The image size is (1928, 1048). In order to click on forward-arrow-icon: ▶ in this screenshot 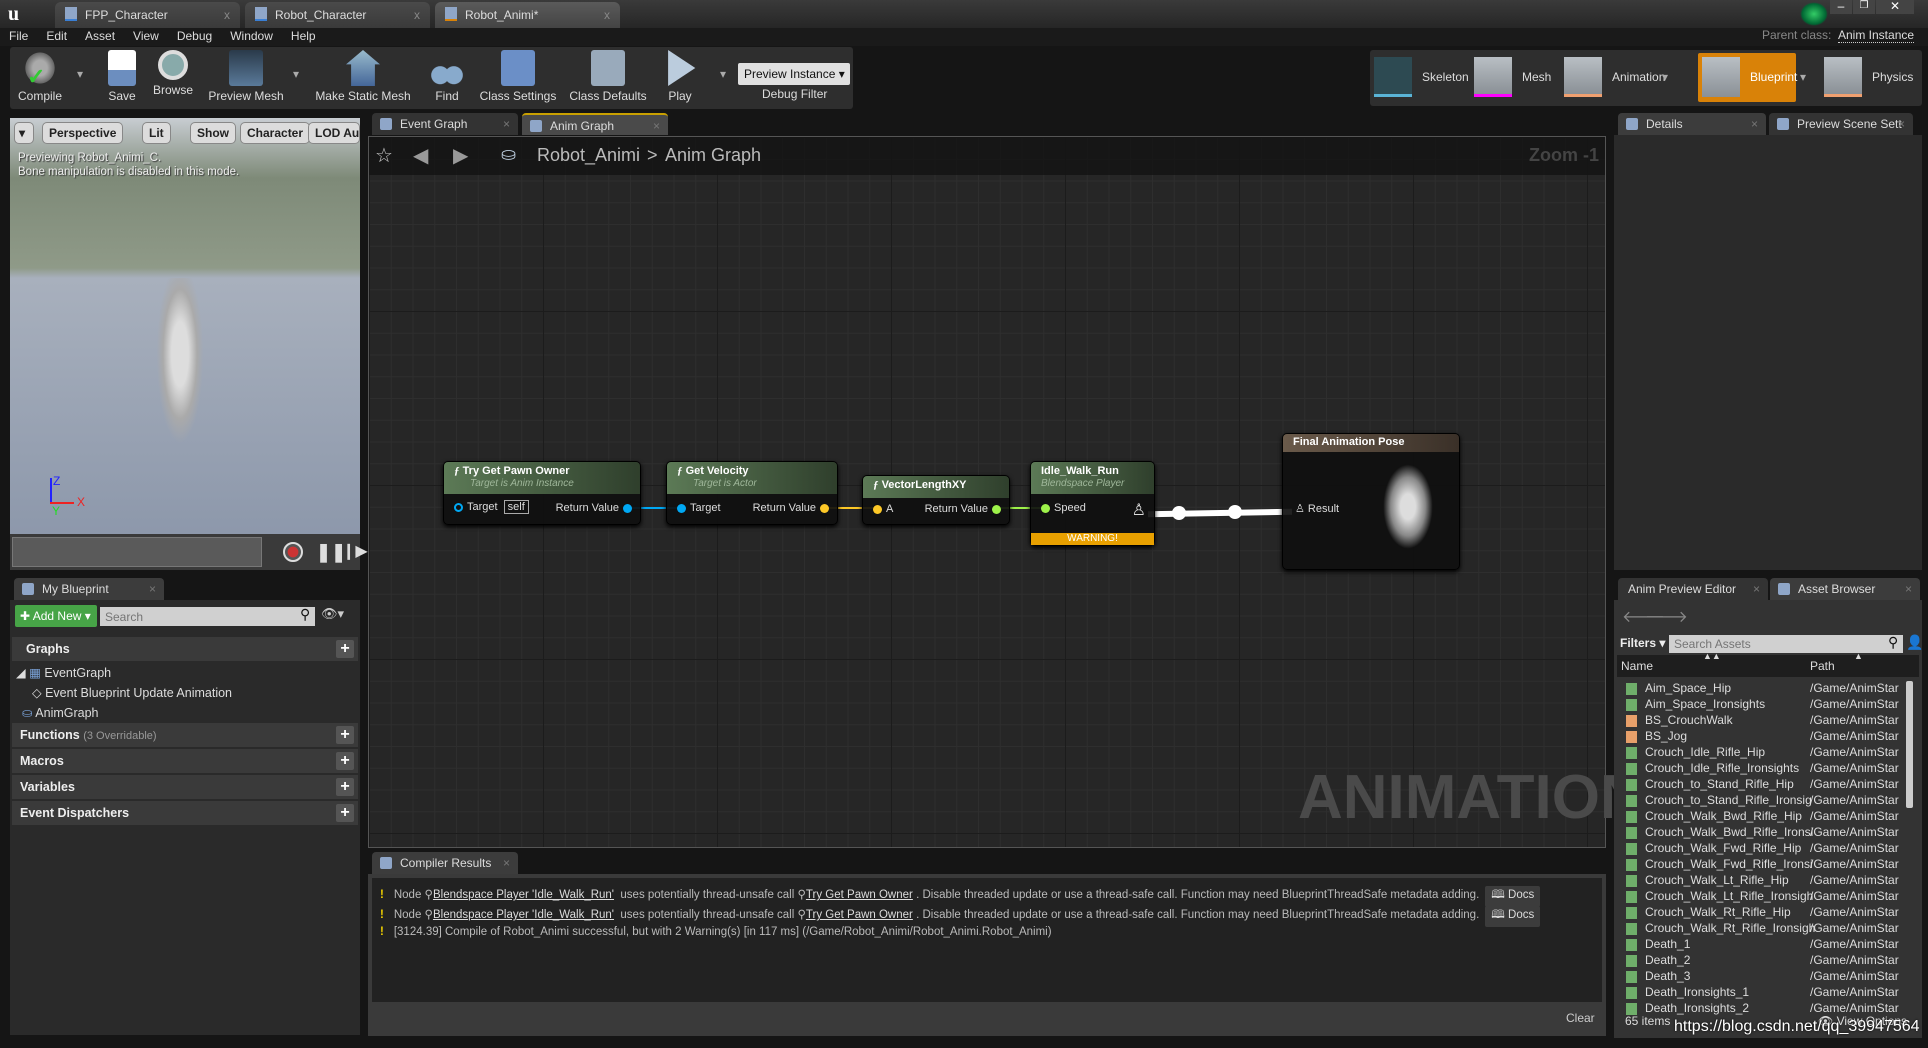, I will do `click(460, 155)`.